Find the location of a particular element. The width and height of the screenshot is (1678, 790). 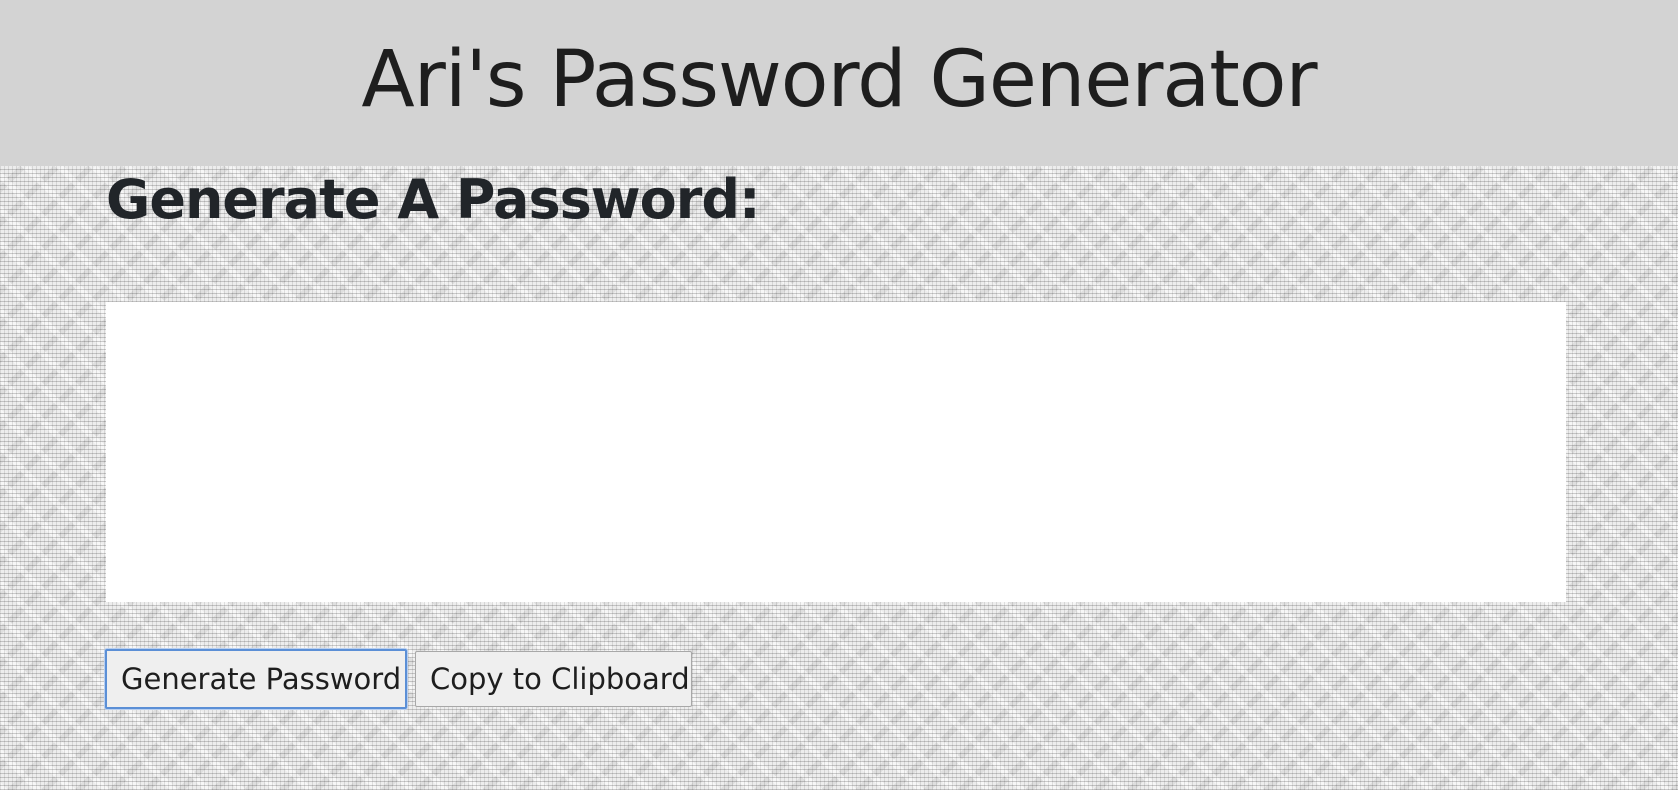

copy-to-clipboard-button: Copy to Clipboard is located at coordinates (553, 679).